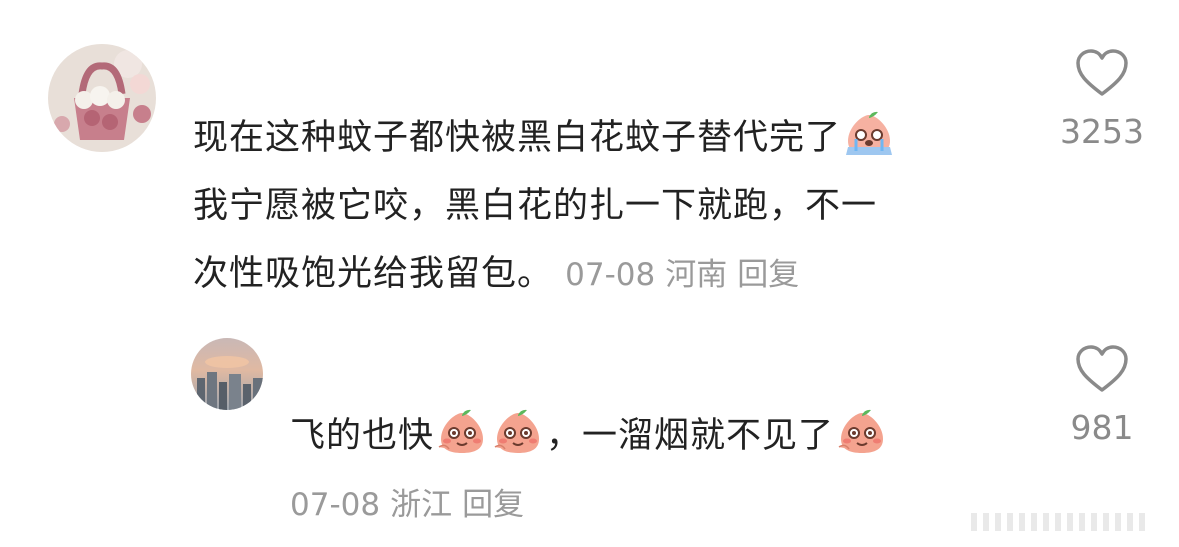 The image size is (1179, 547). Describe the element at coordinates (1102, 395) in the screenshot. I see `like-button: 981` at that location.